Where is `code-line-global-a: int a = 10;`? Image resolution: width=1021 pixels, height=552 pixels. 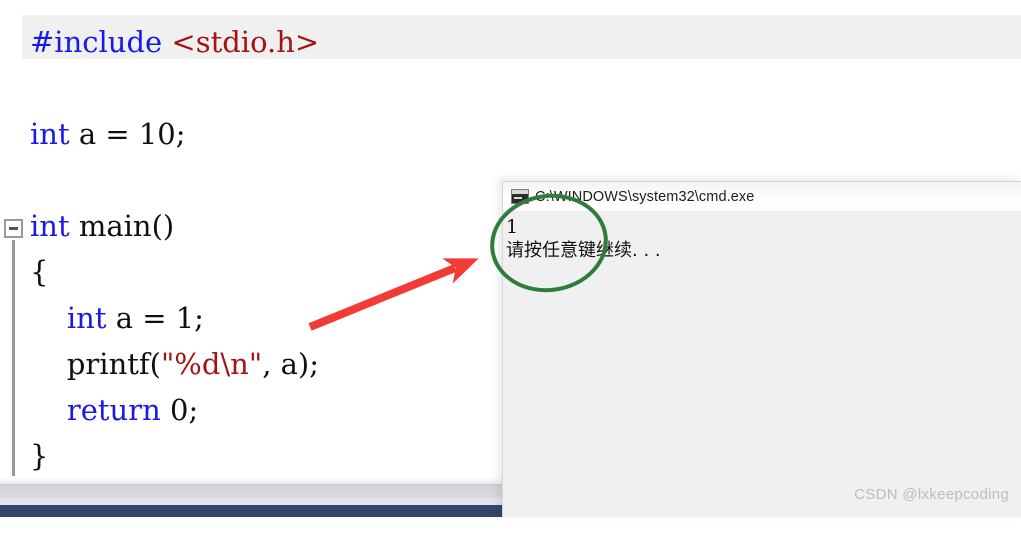
code-line-global-a: int a = 10; is located at coordinates (108, 134).